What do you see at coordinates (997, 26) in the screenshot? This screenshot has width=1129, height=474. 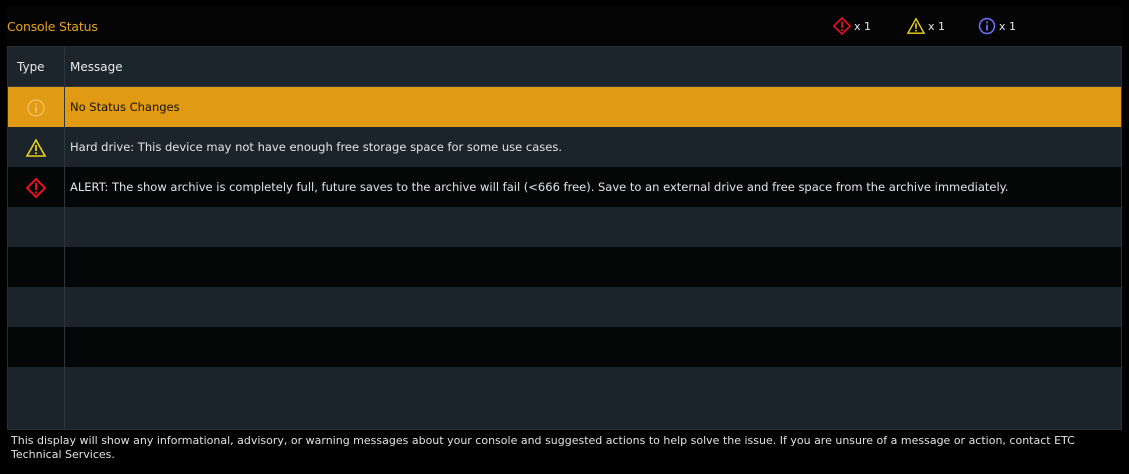 I see `info-counter: x 1` at bounding box center [997, 26].